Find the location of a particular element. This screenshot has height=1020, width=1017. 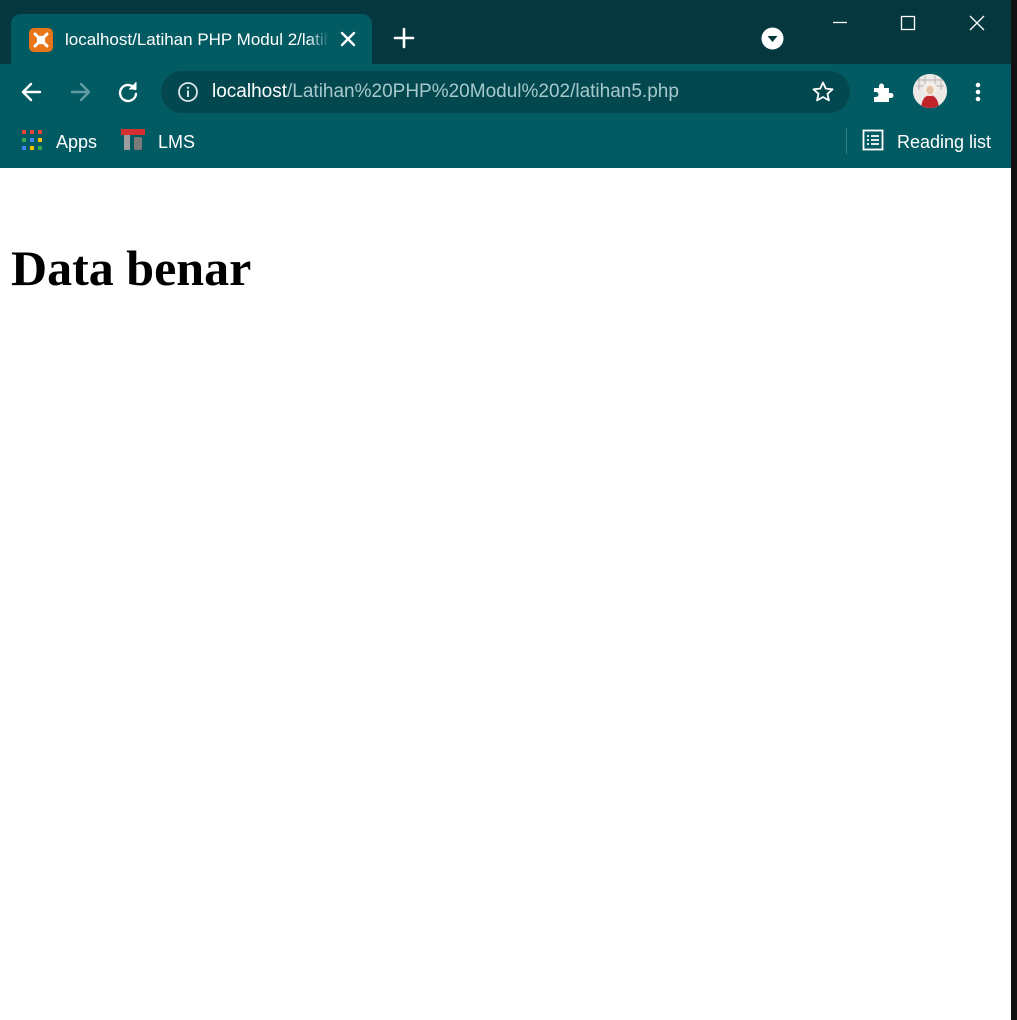

lms-icon is located at coordinates (133, 142).